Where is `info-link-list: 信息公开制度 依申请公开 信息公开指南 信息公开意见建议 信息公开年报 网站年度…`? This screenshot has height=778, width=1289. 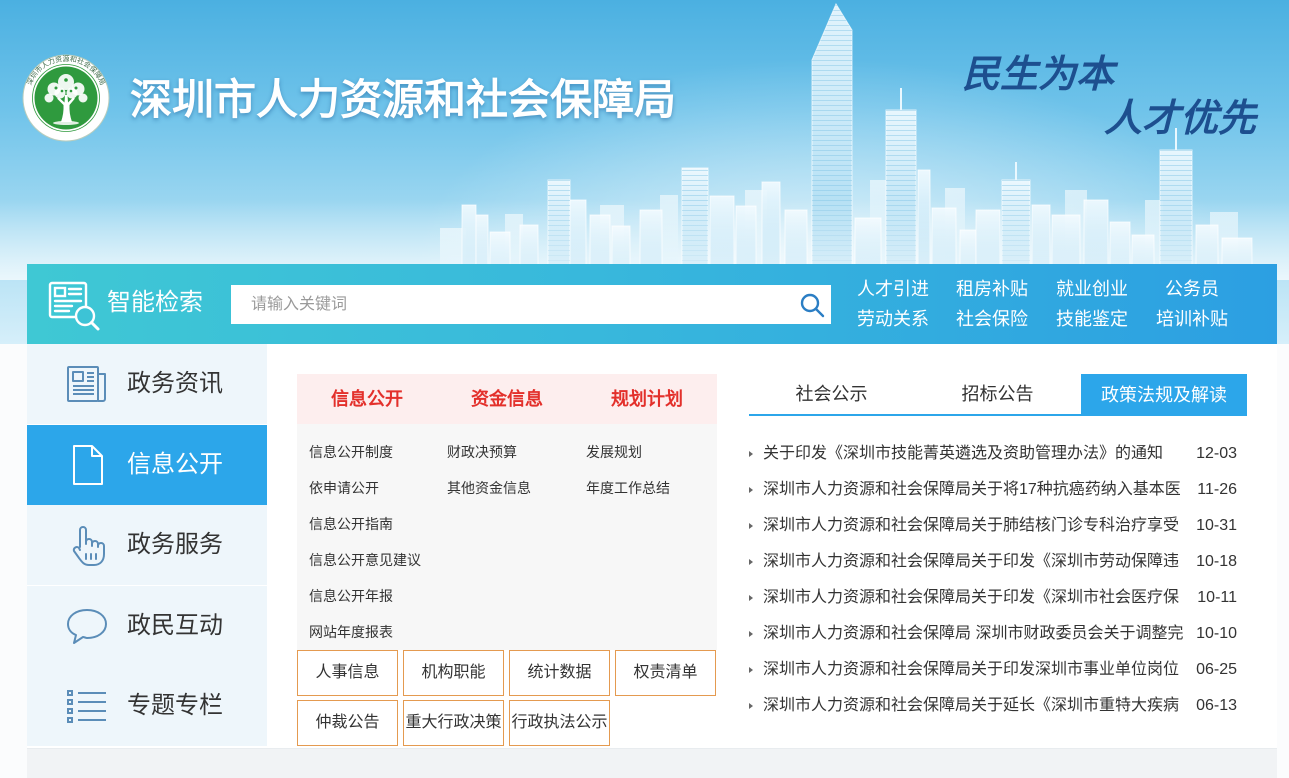 info-link-list: 信息公开制度 依申请公开 信息公开指南 信息公开意见建议 信息公开年报 网站年度… is located at coordinates (507, 537).